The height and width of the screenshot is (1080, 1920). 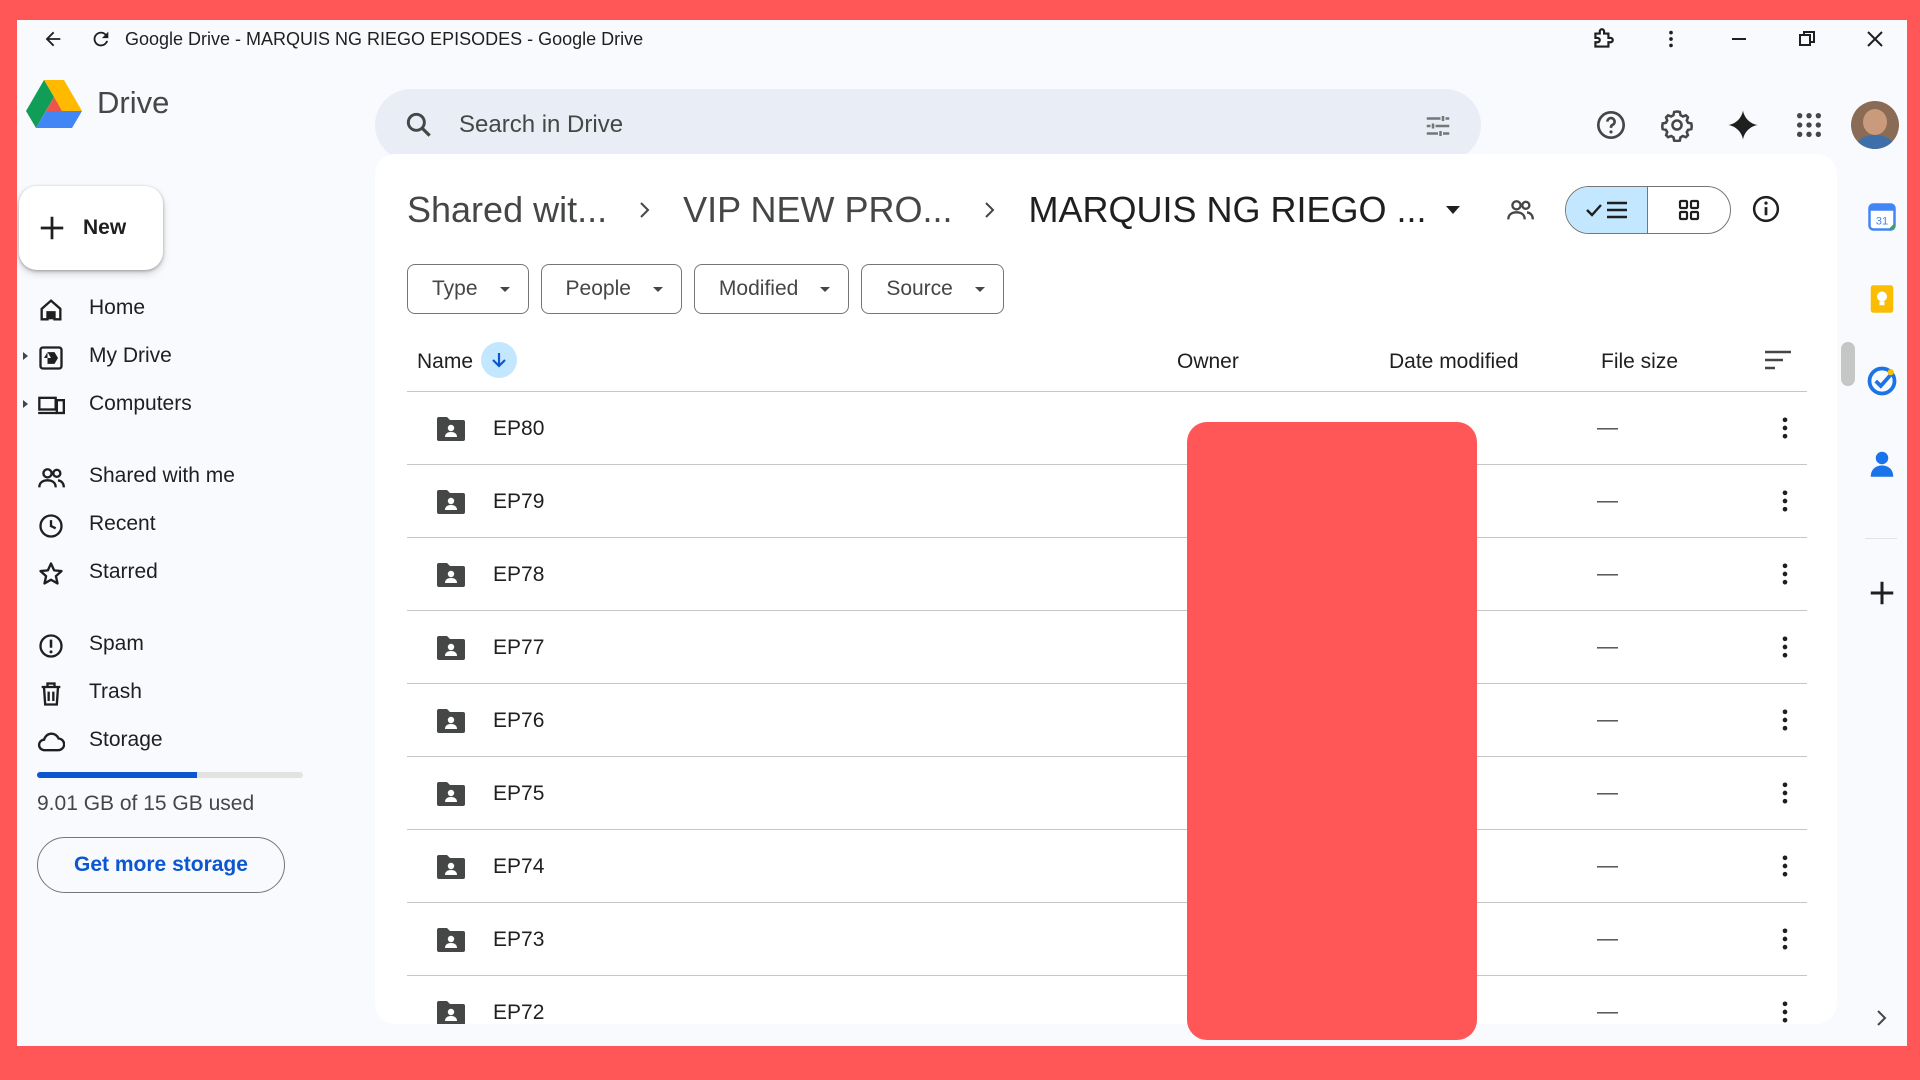 What do you see at coordinates (1848, 364) in the screenshot?
I see `vertical-scrollbar` at bounding box center [1848, 364].